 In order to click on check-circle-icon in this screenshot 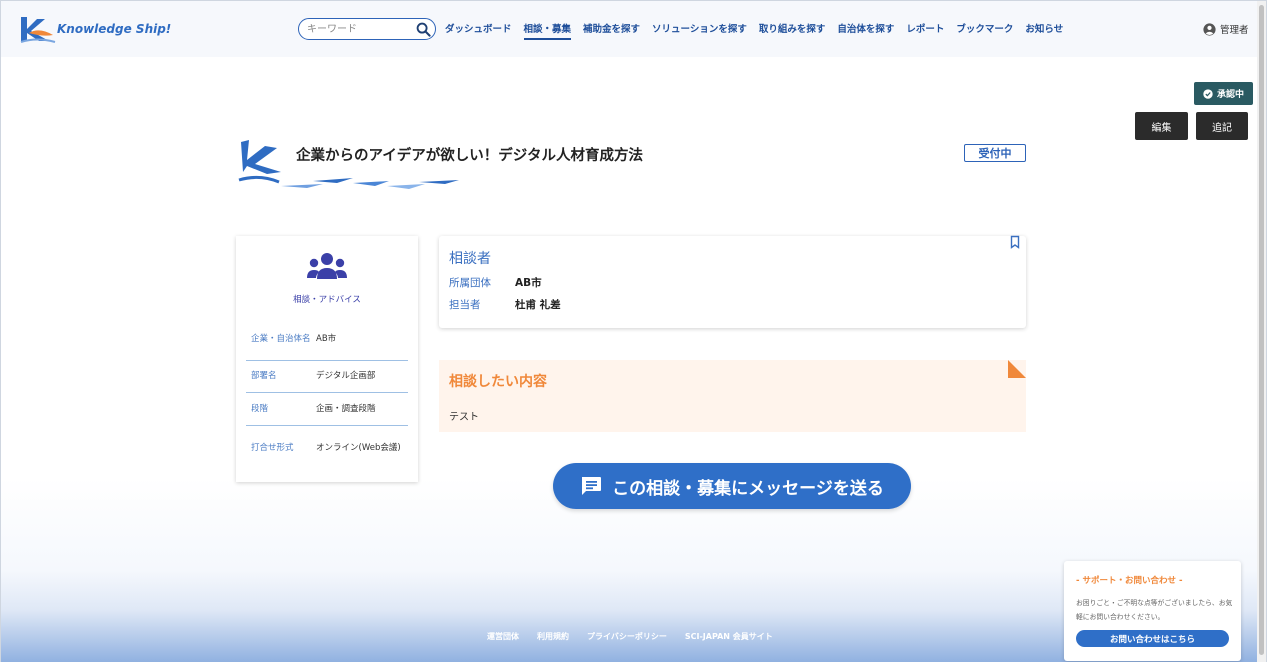, I will do `click(1208, 93)`.